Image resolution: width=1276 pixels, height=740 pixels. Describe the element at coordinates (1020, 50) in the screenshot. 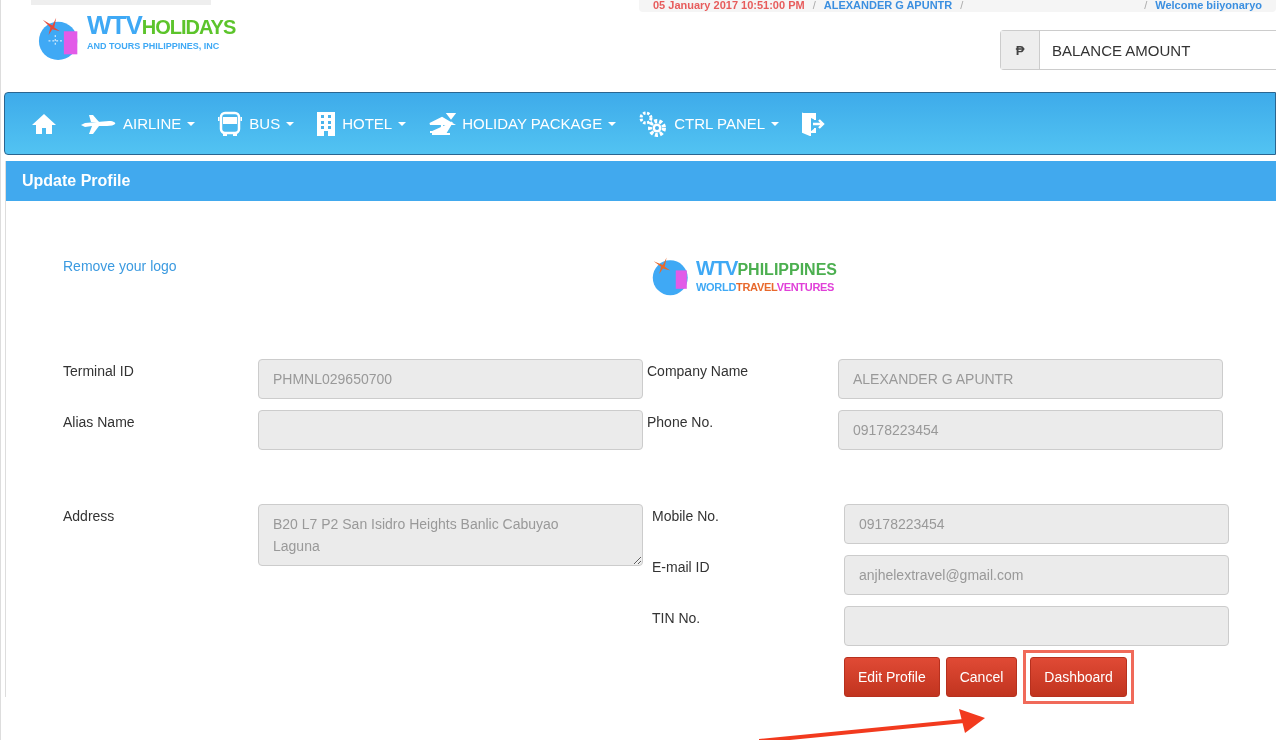

I see `currency-addon: ₱` at that location.